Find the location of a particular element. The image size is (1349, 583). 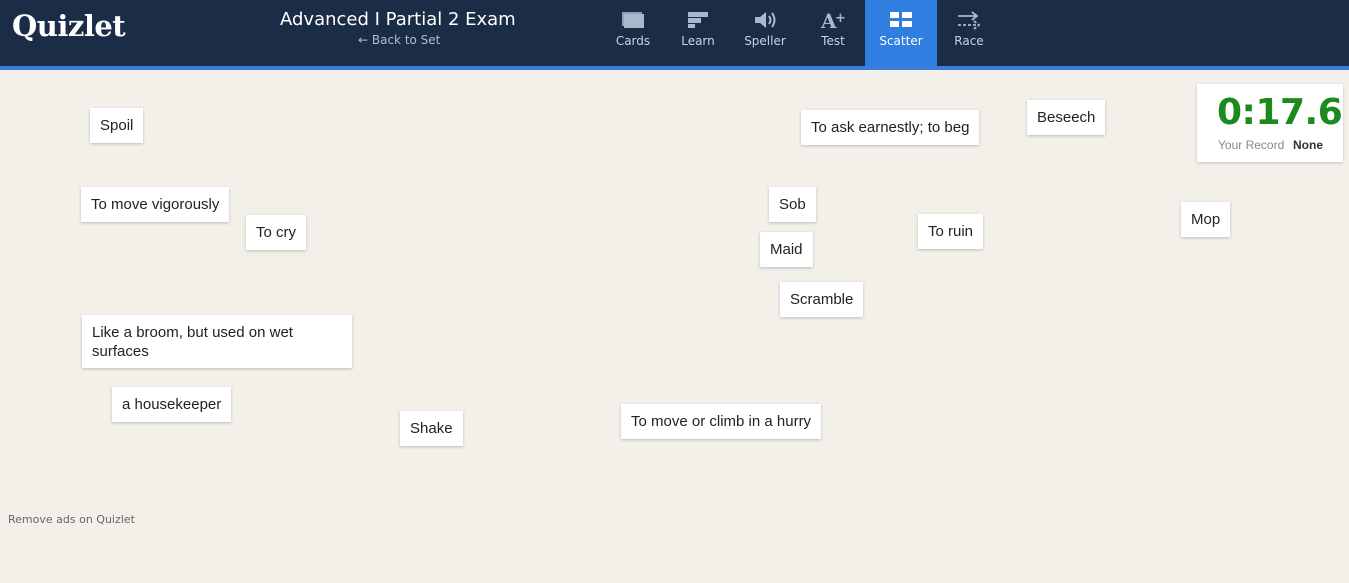

quizlet-logo: Quizlet is located at coordinates (69, 26).